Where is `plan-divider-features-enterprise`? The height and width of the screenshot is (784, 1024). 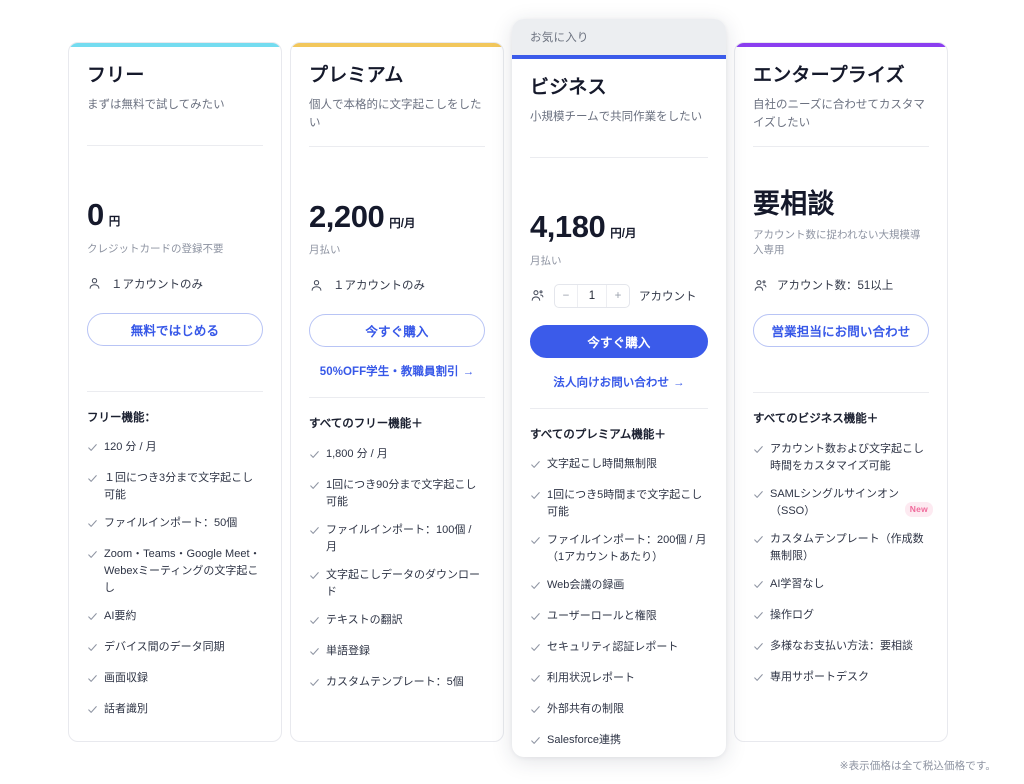
plan-divider-features-enterprise is located at coordinates (841, 393).